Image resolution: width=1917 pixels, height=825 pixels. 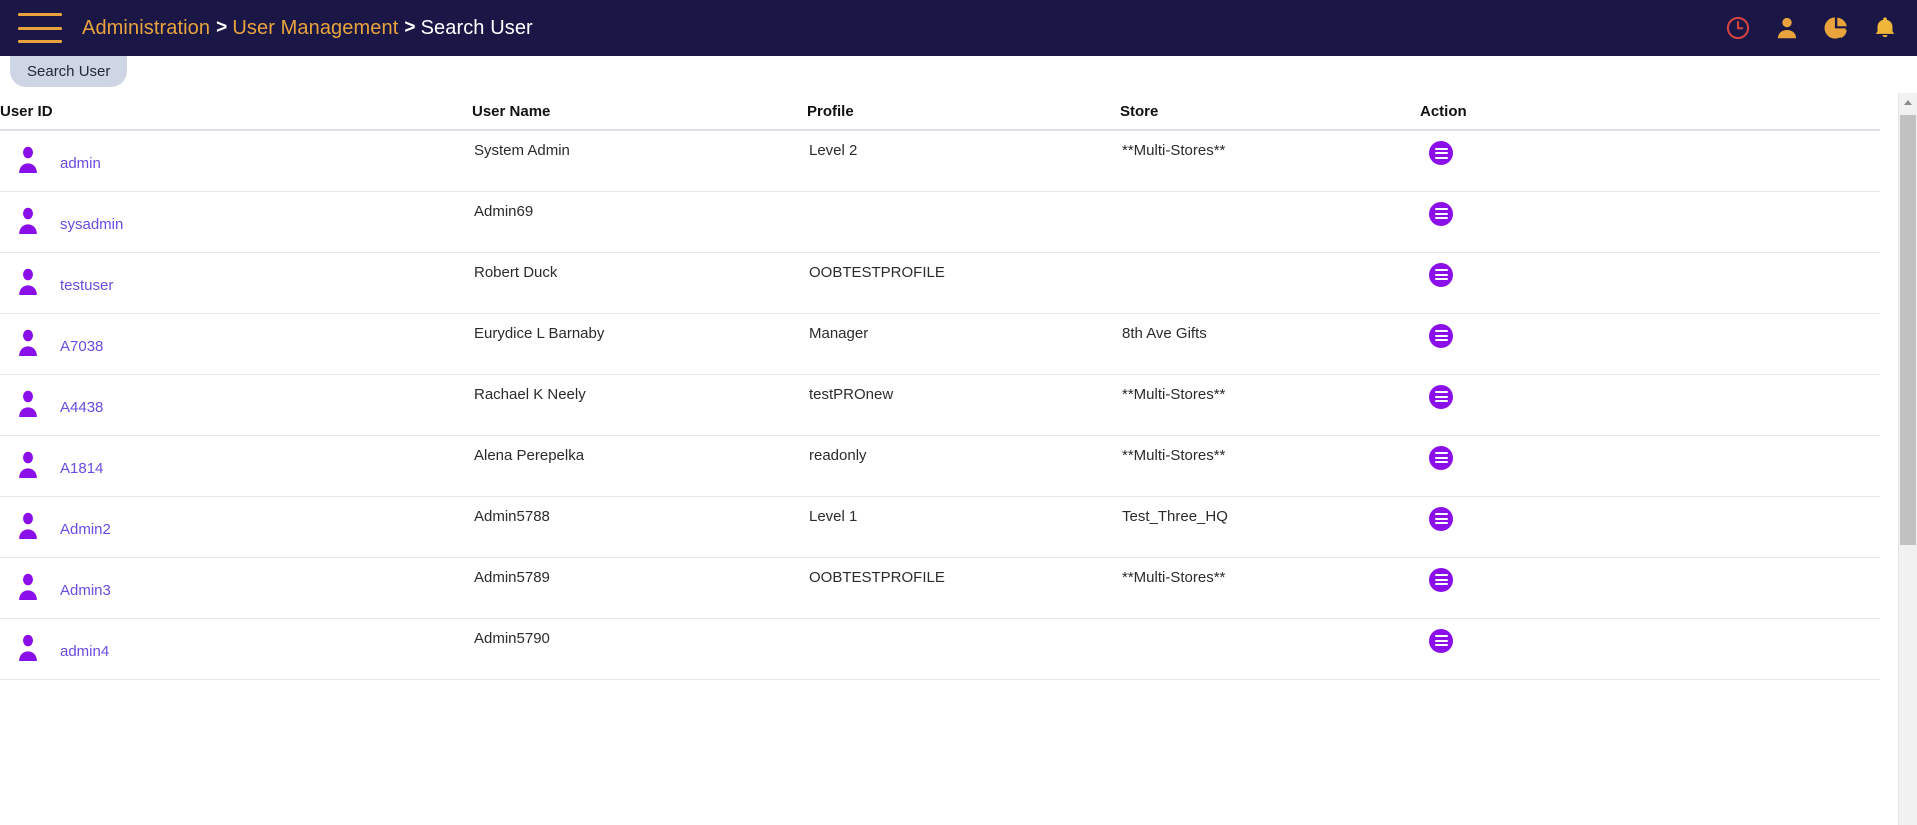 I want to click on cell-user-id: A7038, so click(x=236, y=344).